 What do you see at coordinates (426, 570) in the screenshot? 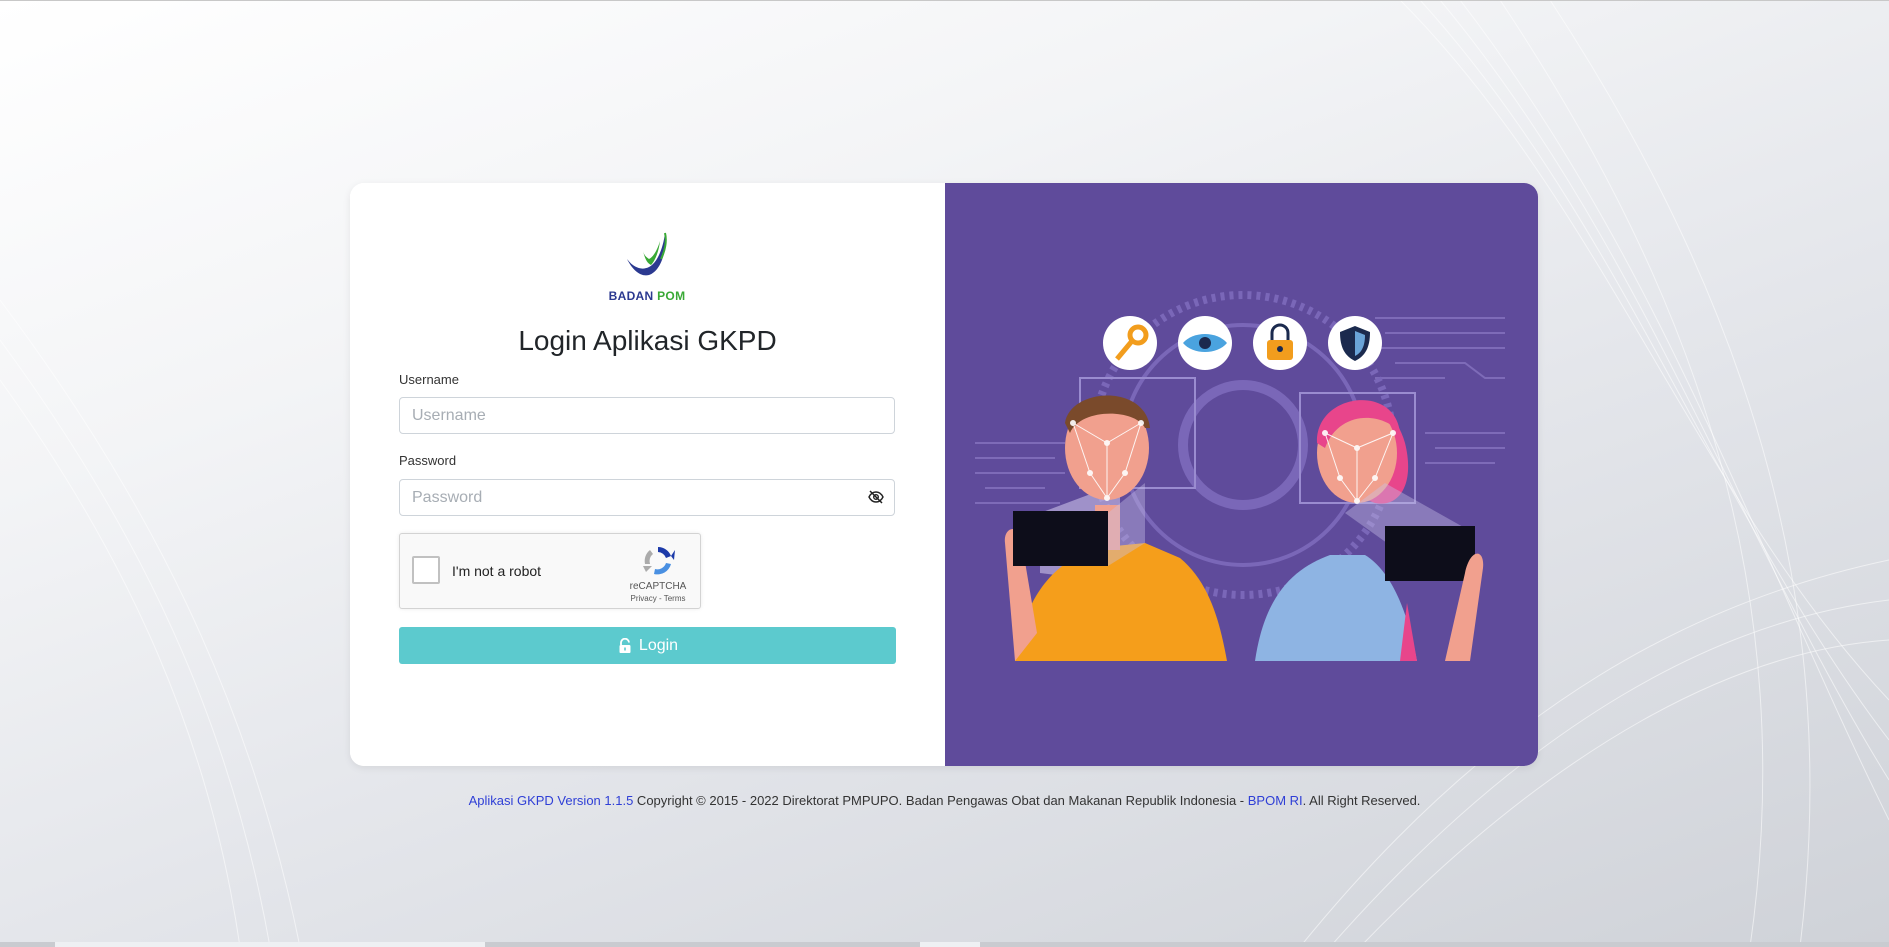
I see `recaptcha-checkbox` at bounding box center [426, 570].